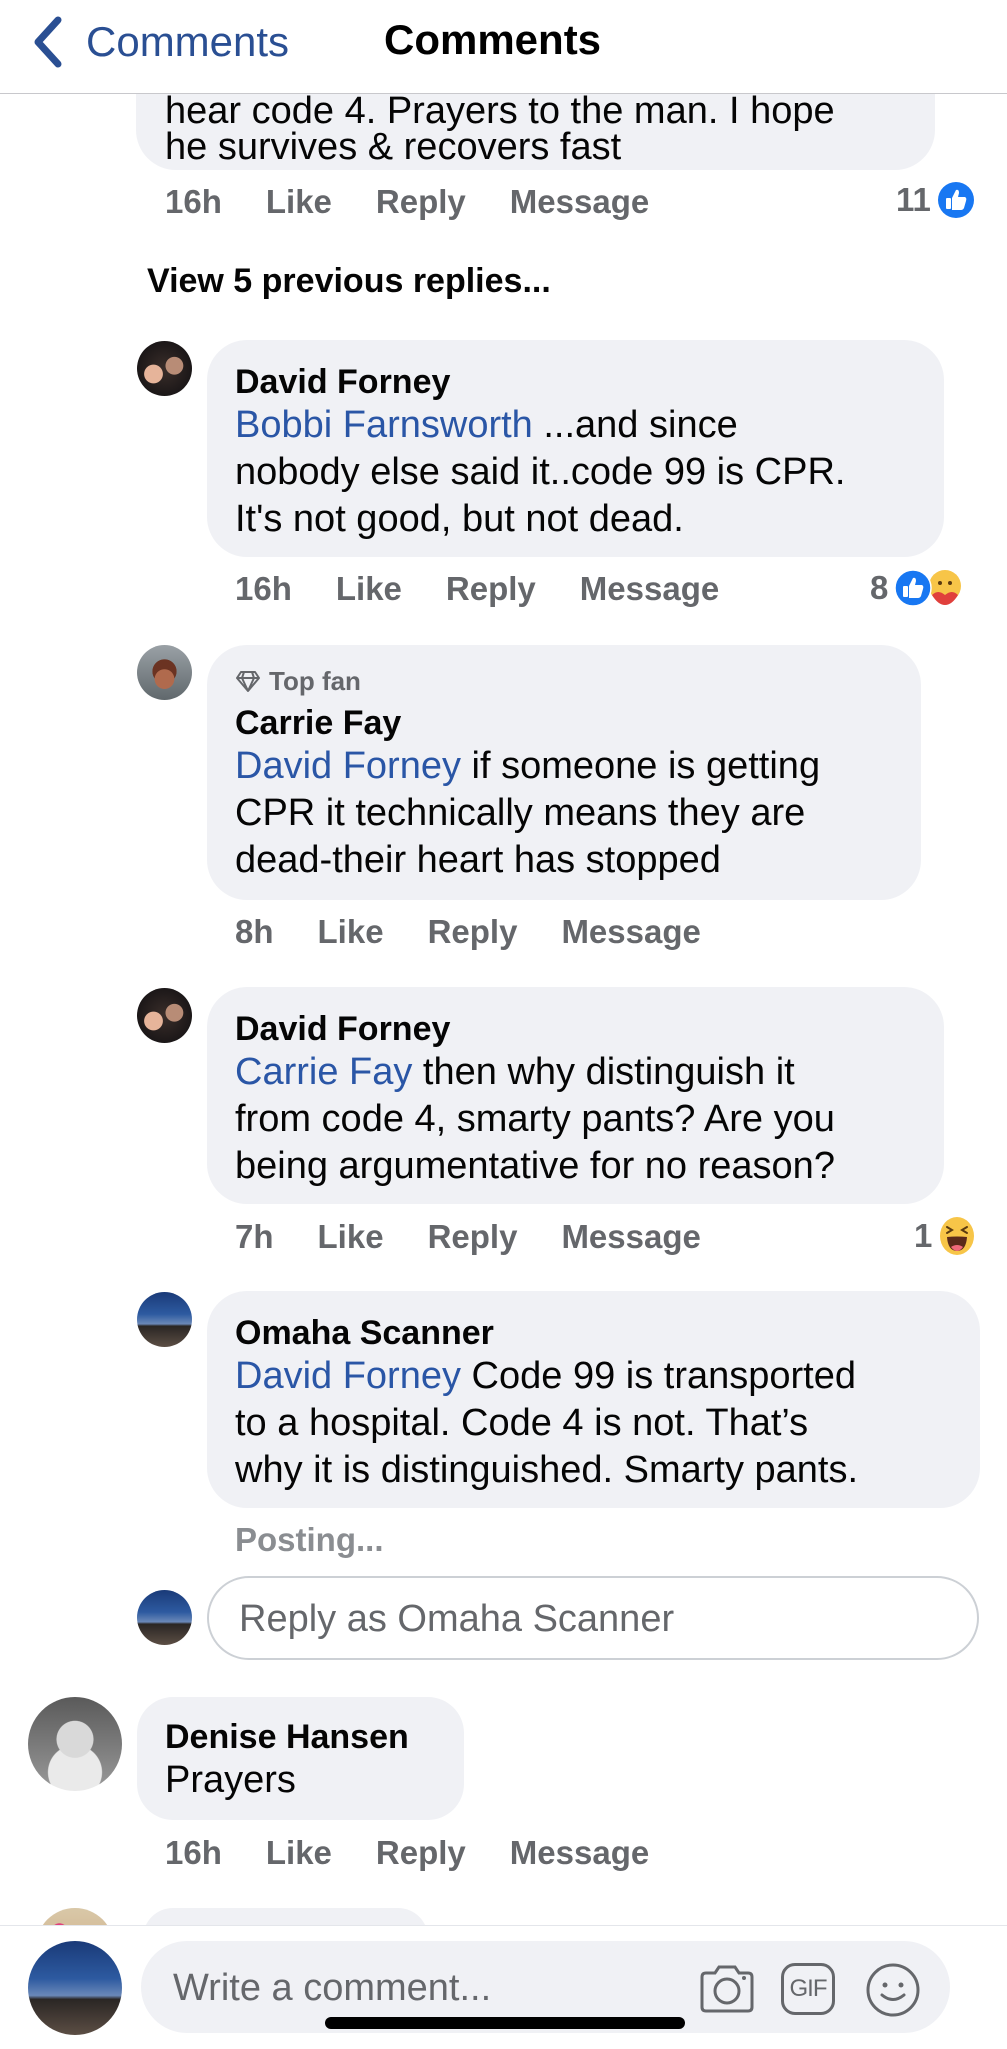 This screenshot has width=1007, height=2049. Describe the element at coordinates (384, 425) in the screenshot. I see `mention-link: Bobbi Farnsworth` at that location.